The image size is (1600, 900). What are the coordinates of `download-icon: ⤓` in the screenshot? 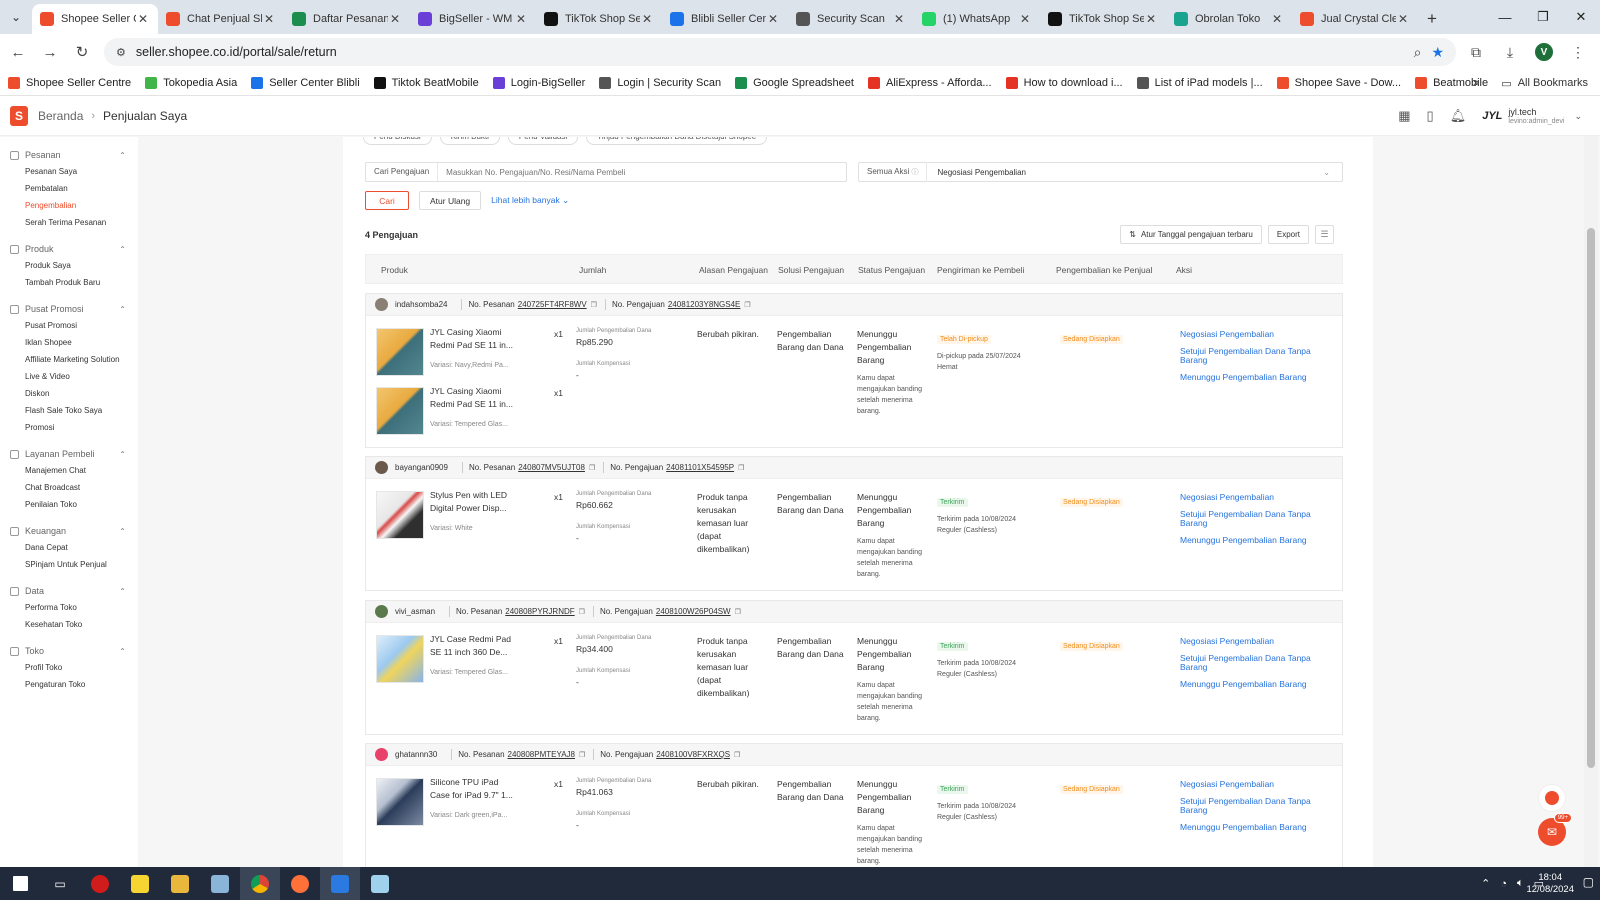 It's located at (1510, 52).